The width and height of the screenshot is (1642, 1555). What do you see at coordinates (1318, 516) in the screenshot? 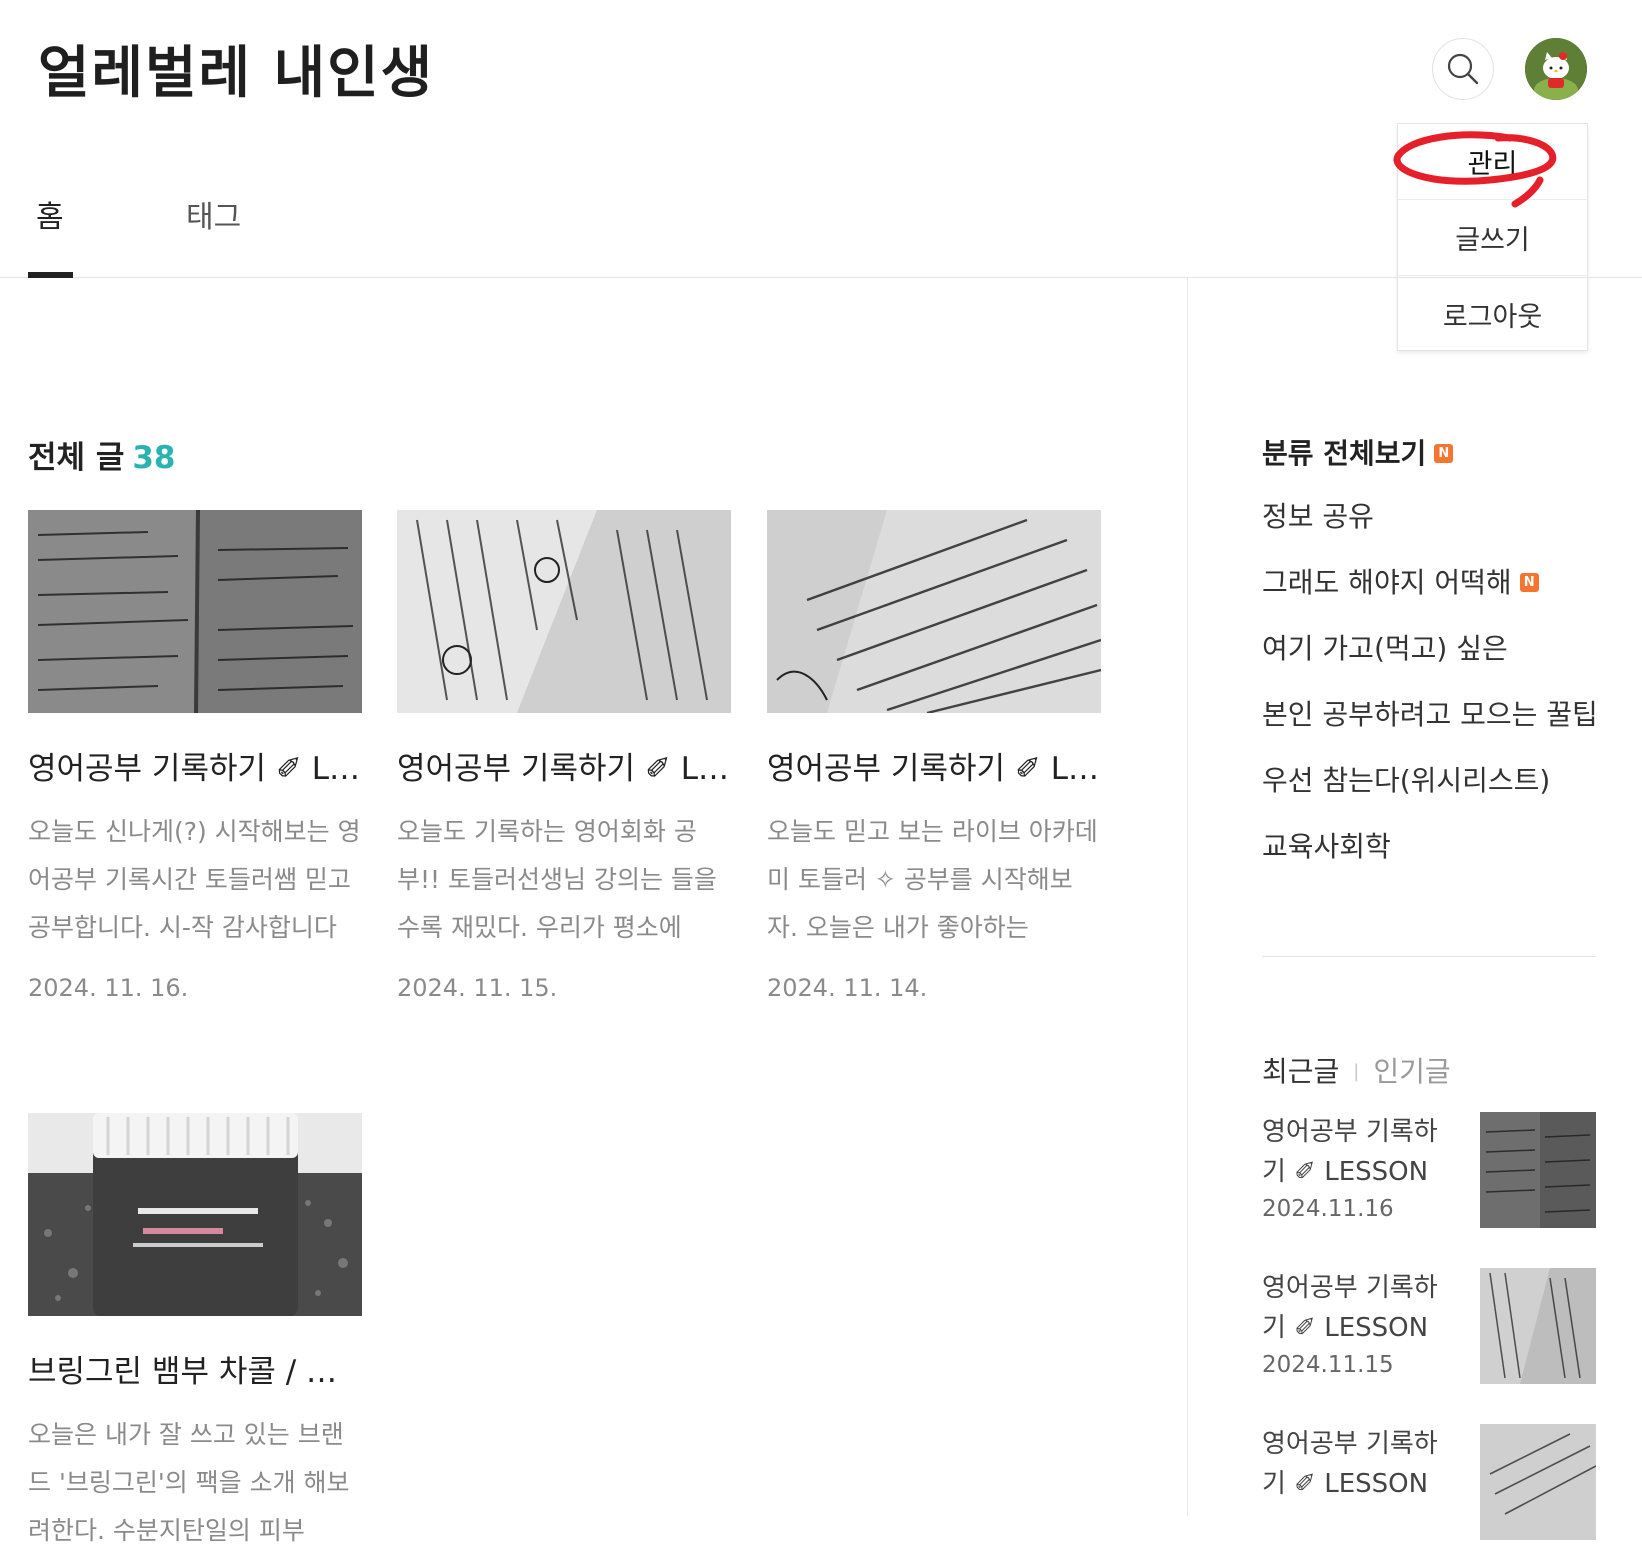
I see `category-label: 정보 공유` at bounding box center [1318, 516].